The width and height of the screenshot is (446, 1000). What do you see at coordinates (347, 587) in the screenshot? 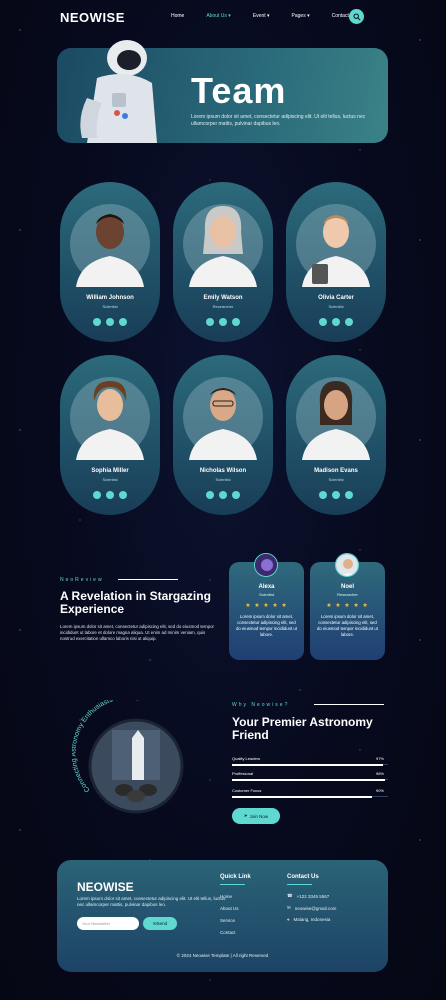
I see `reviewer-name: Noel` at bounding box center [347, 587].